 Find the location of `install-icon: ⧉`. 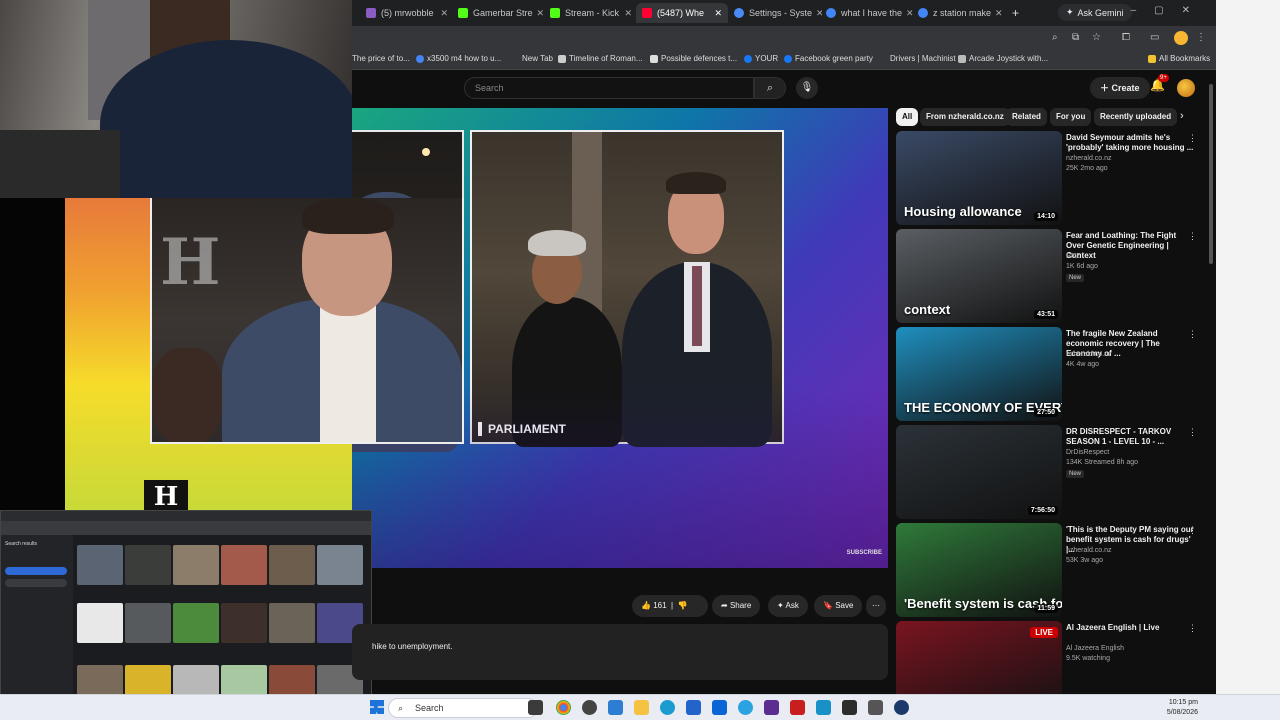

install-icon: ⧉ is located at coordinates (1075, 37).